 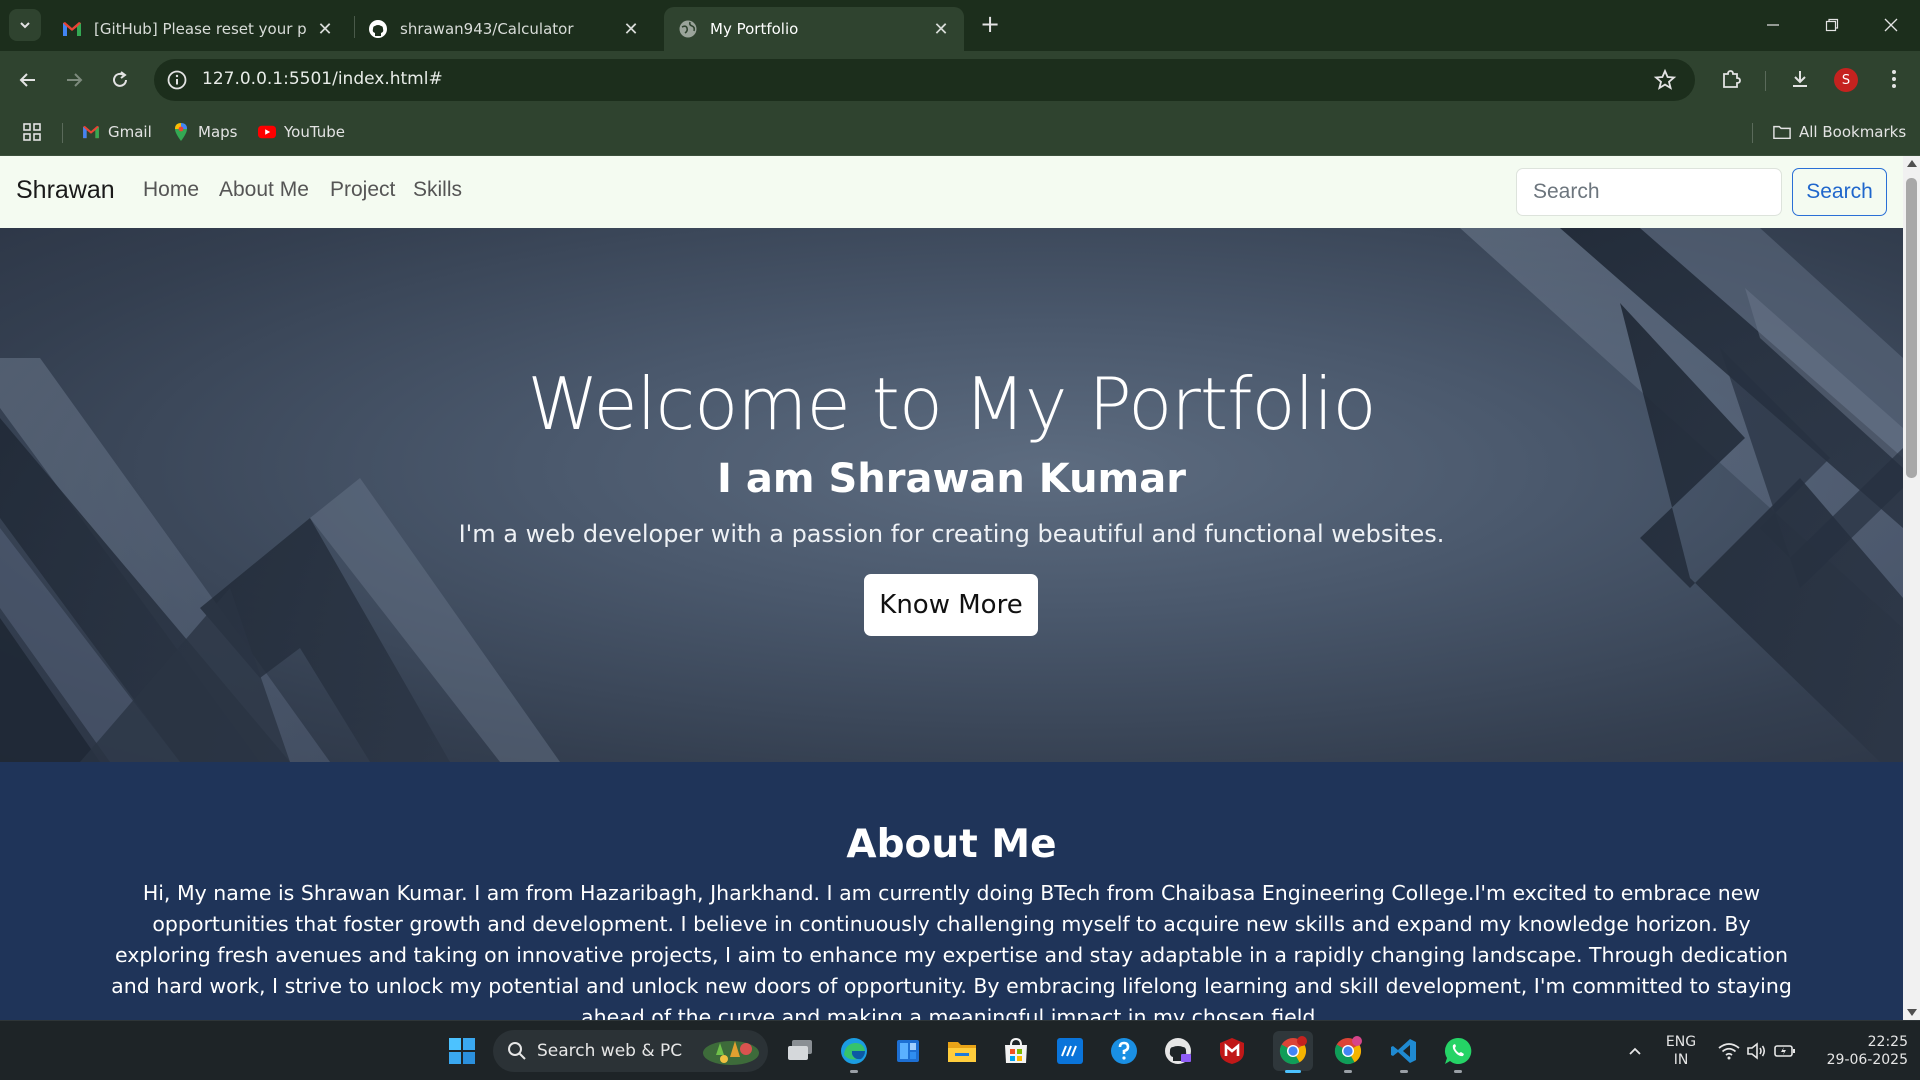 I want to click on all-bookmarks-label: All Bookmarks, so click(x=1853, y=132).